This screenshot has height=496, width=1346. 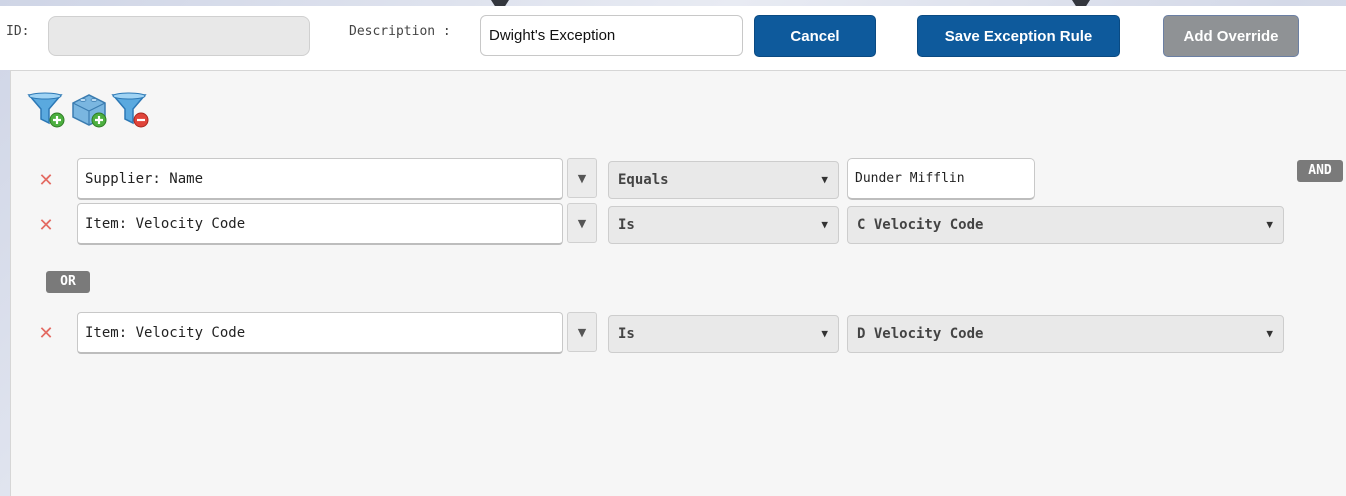 What do you see at coordinates (611, 35) in the screenshot?
I see `description-input` at bounding box center [611, 35].